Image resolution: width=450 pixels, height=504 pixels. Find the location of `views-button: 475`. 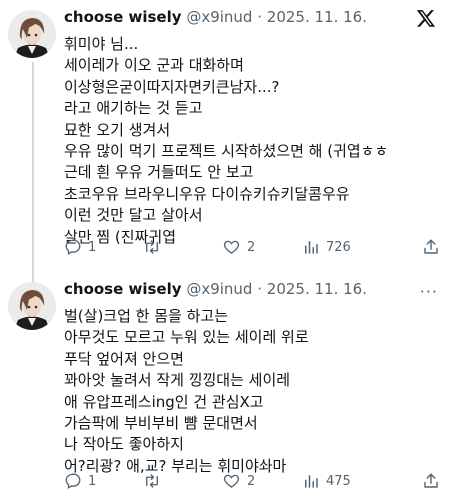

views-button: 475 is located at coordinates (326, 481).